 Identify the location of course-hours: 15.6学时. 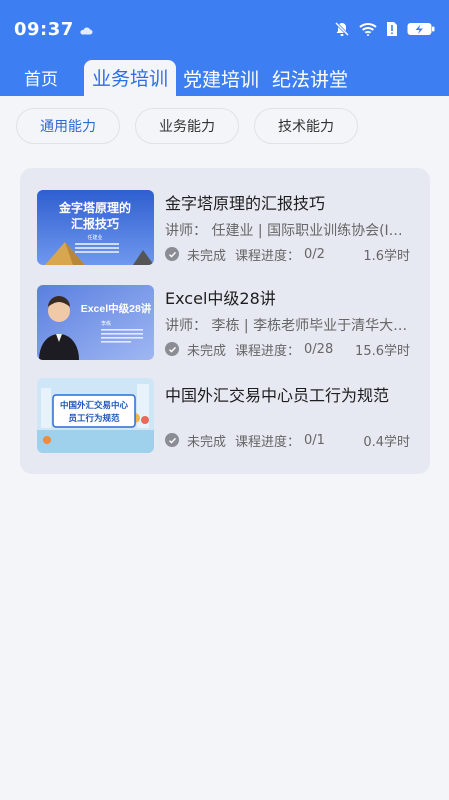
(382, 351).